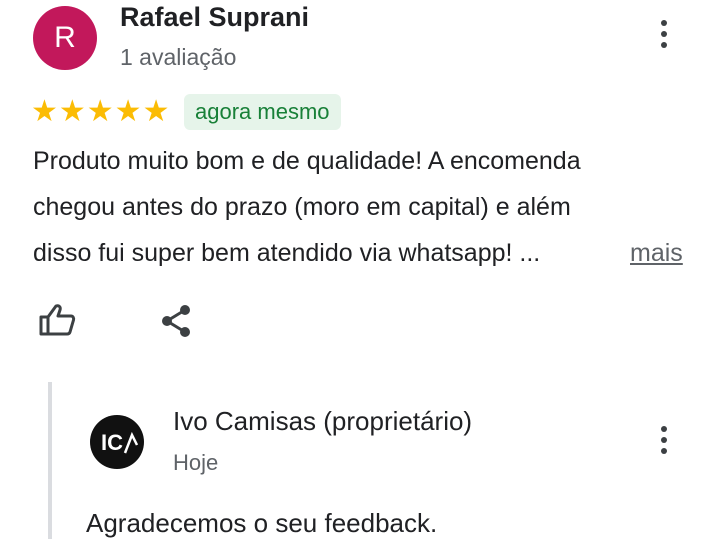 This screenshot has height=539, width=718. What do you see at coordinates (112, 442) in the screenshot?
I see `logo-text: IC` at bounding box center [112, 442].